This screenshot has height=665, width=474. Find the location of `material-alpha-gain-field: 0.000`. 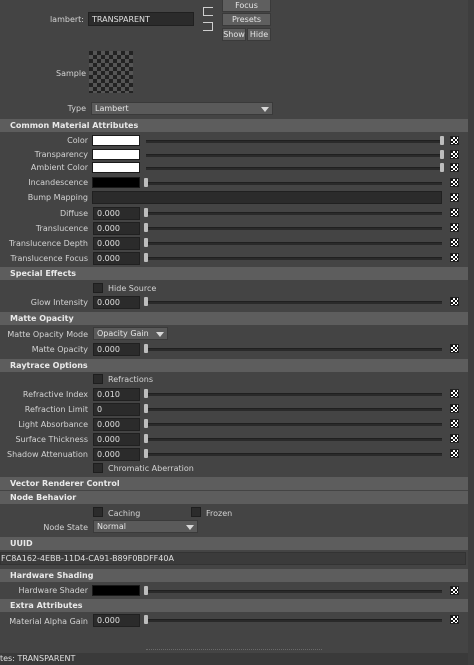

material-alpha-gain-field: 0.000 is located at coordinates (116, 620).